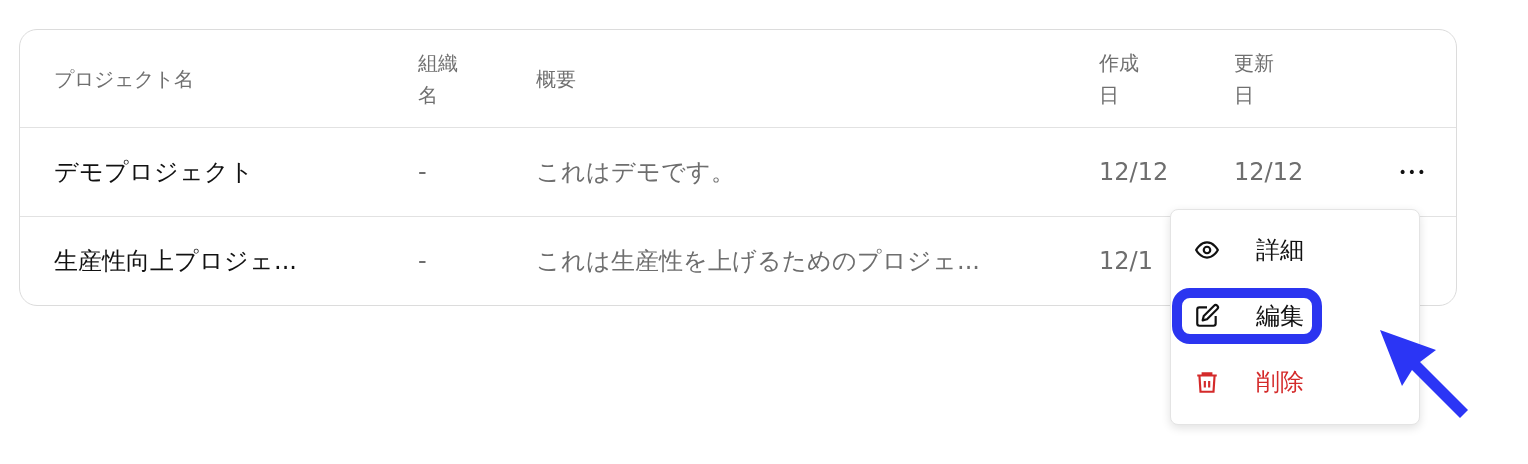 This screenshot has width=1528, height=464. Describe the element at coordinates (1247, 316) in the screenshot. I see `menu-item: 編集` at that location.